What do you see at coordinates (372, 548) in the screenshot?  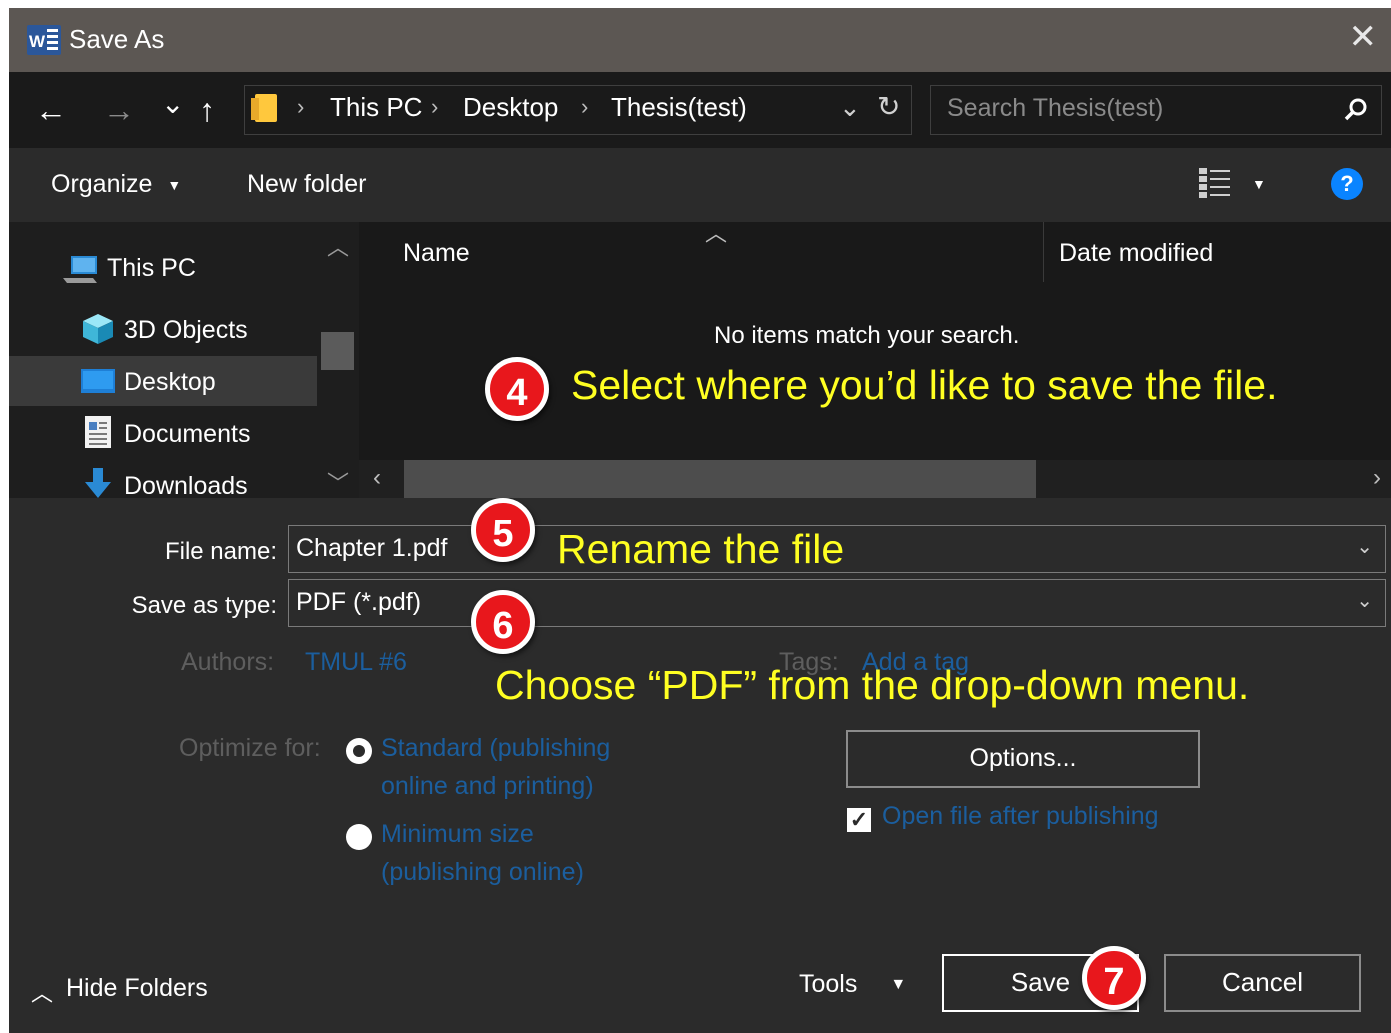 I see `file-name-input: Chapter 1.pdf` at bounding box center [372, 548].